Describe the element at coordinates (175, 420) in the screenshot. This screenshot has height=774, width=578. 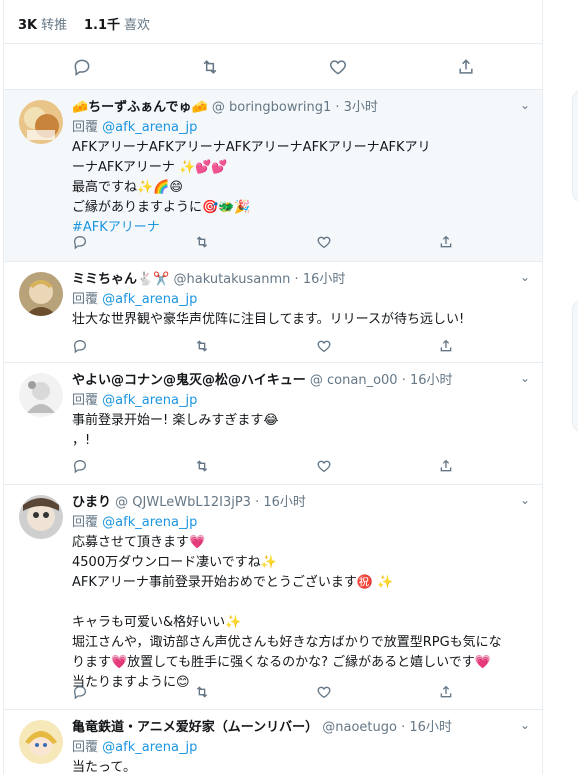
I see `reply-text-line: 事前登录开始ー! 楽しみすぎます😂` at that location.